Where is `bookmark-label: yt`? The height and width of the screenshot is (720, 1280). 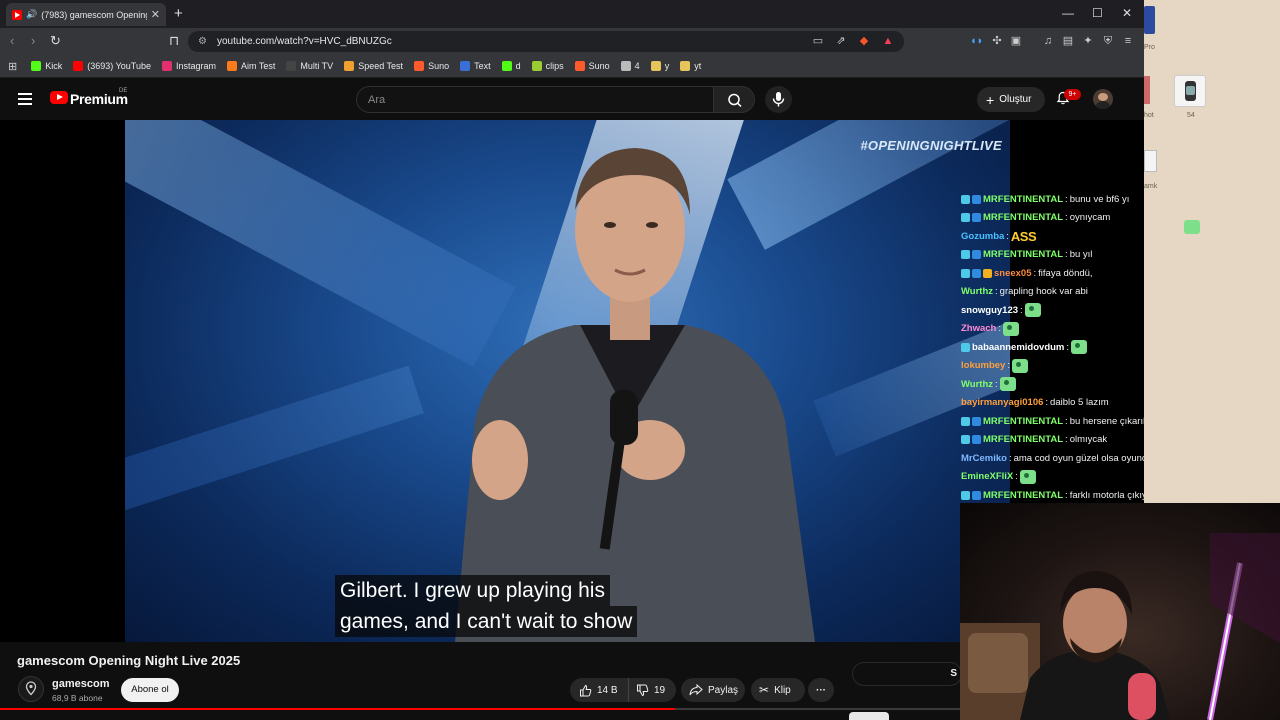 bookmark-label: yt is located at coordinates (698, 66).